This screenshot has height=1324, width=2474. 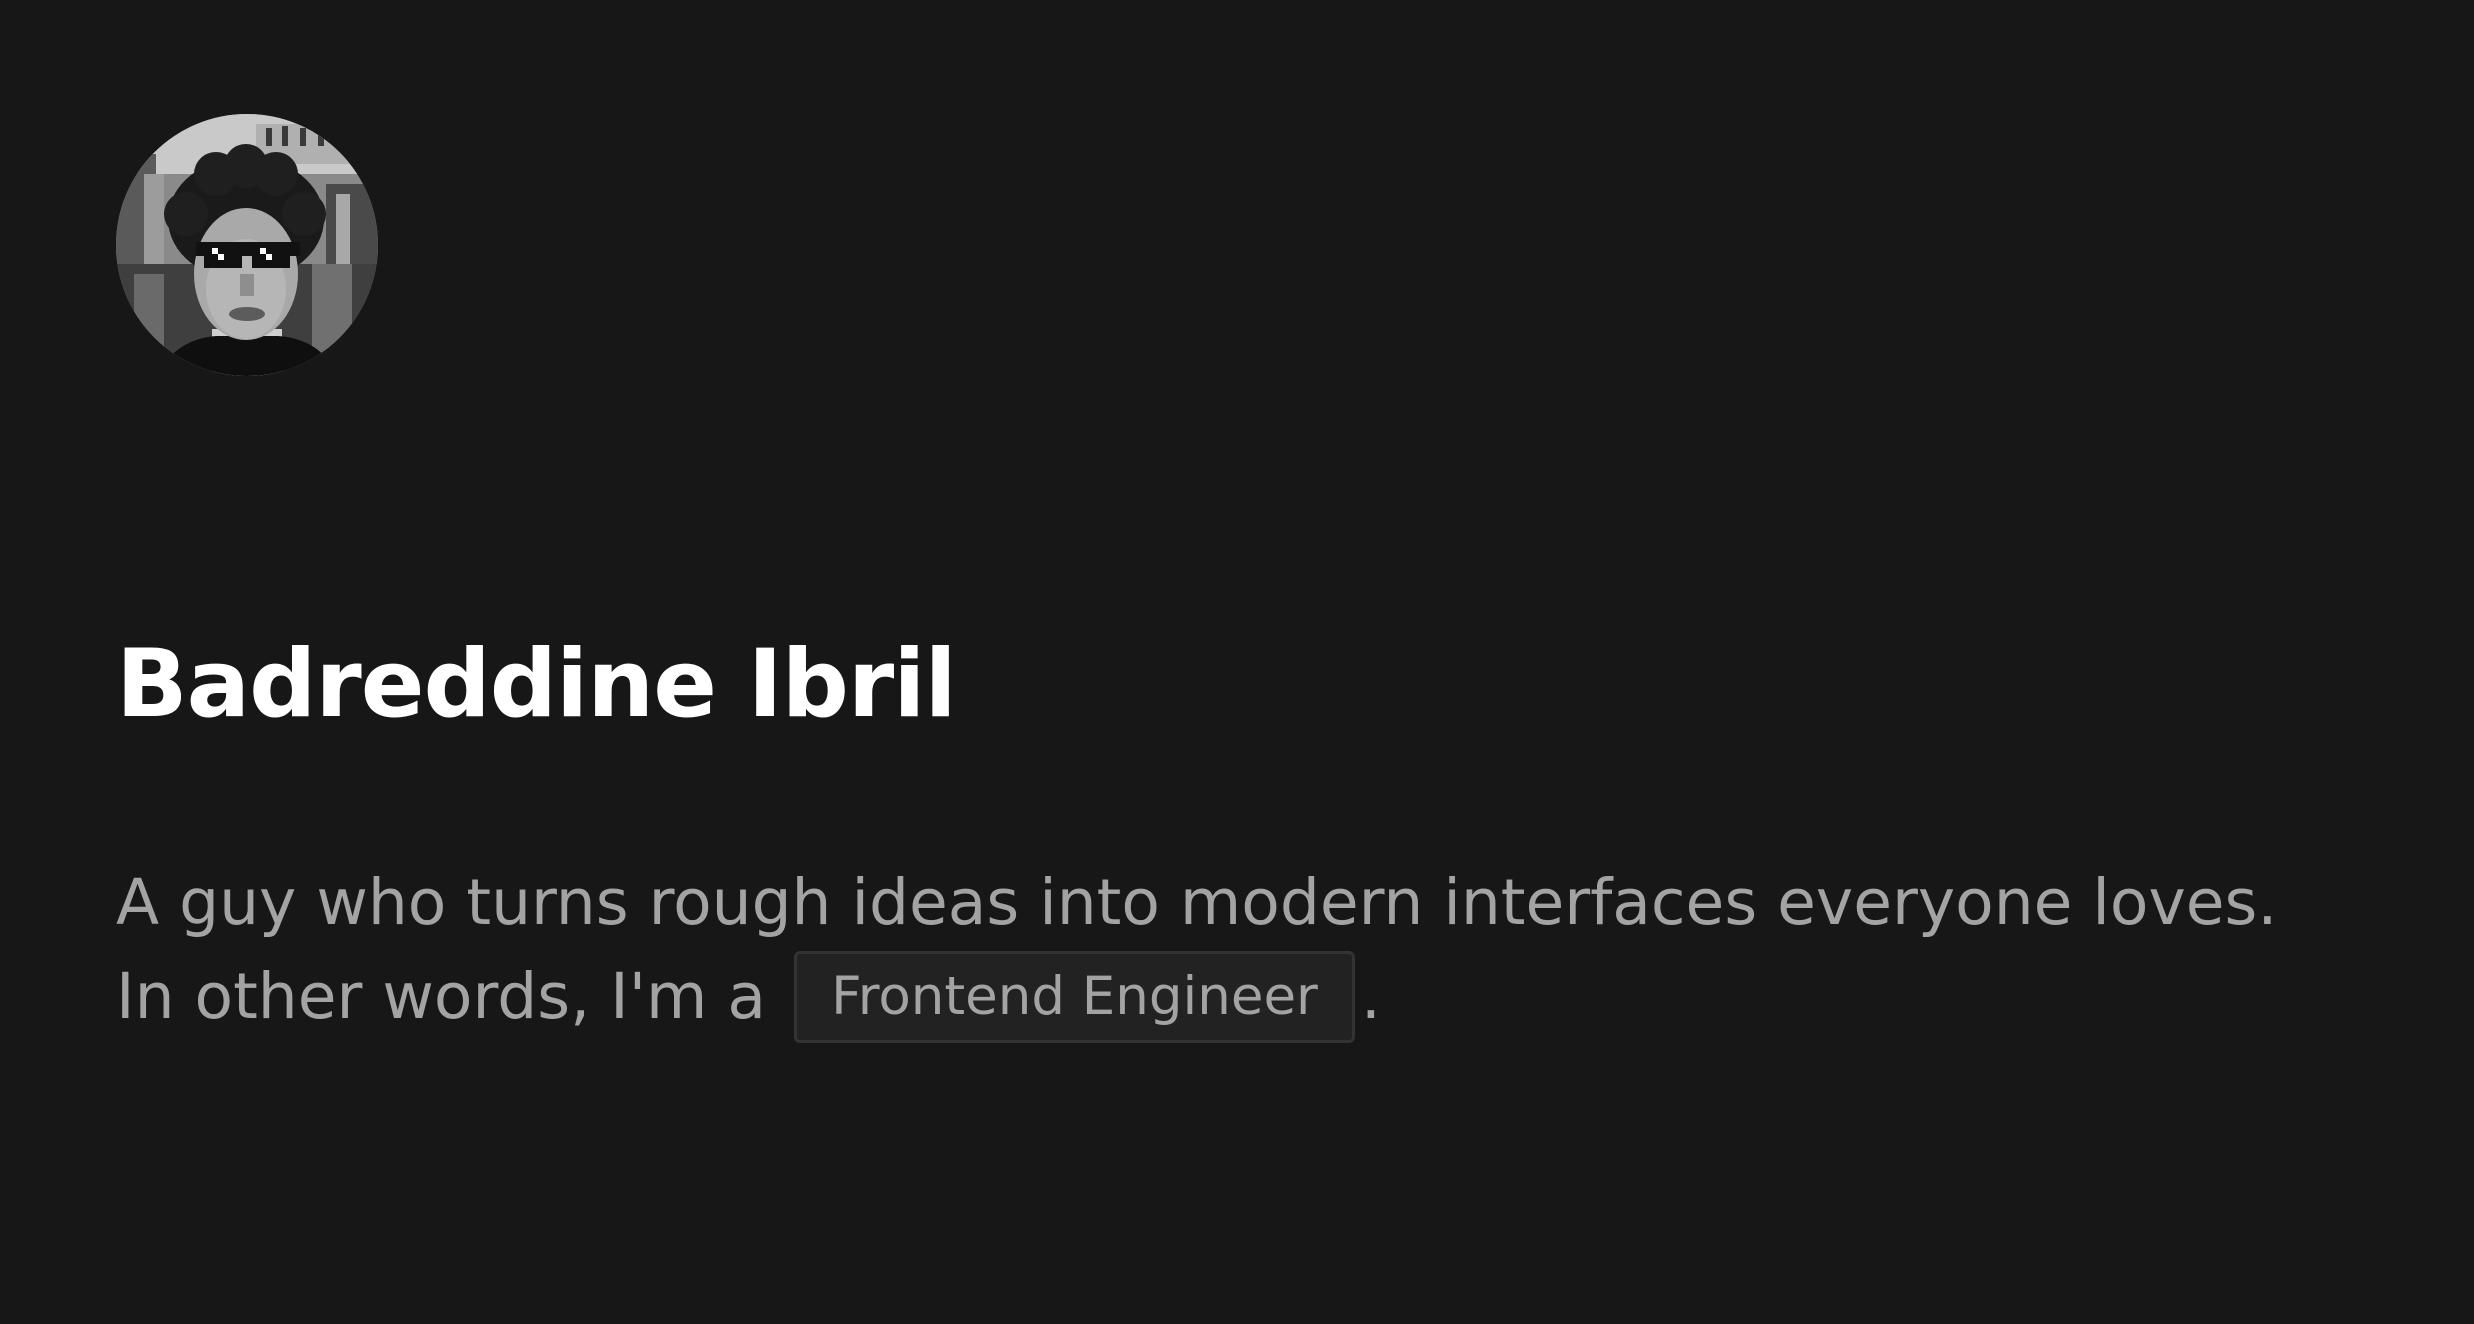 I want to click on bio-line-2: In other words, I'm a Frontend Engineer., so click(x=1266, y=998).